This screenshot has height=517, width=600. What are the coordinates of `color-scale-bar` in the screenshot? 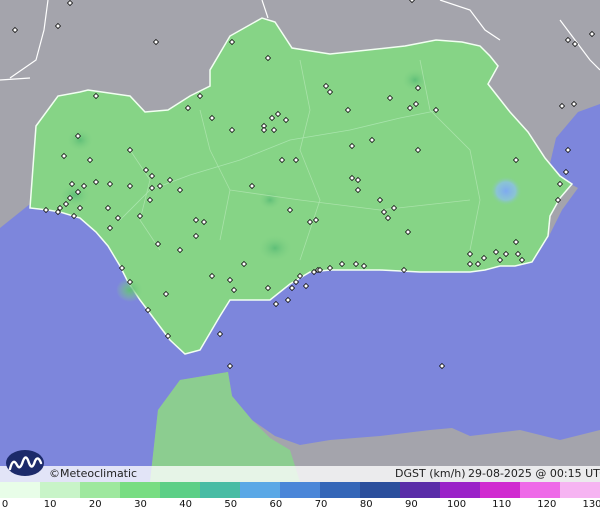 It's located at (300, 490).